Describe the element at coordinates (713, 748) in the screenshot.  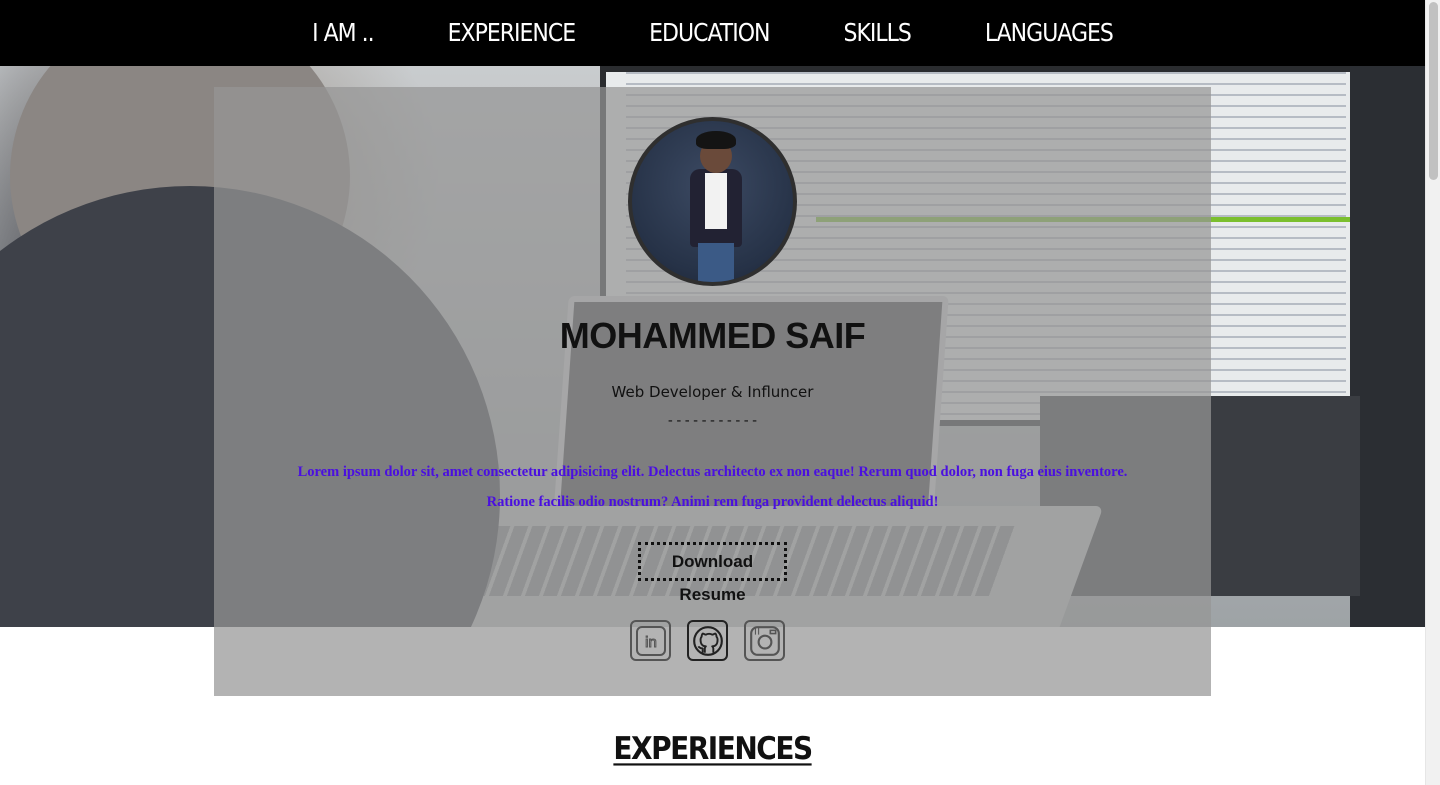
I see `experiences-heading: EXPERIENCES` at that location.